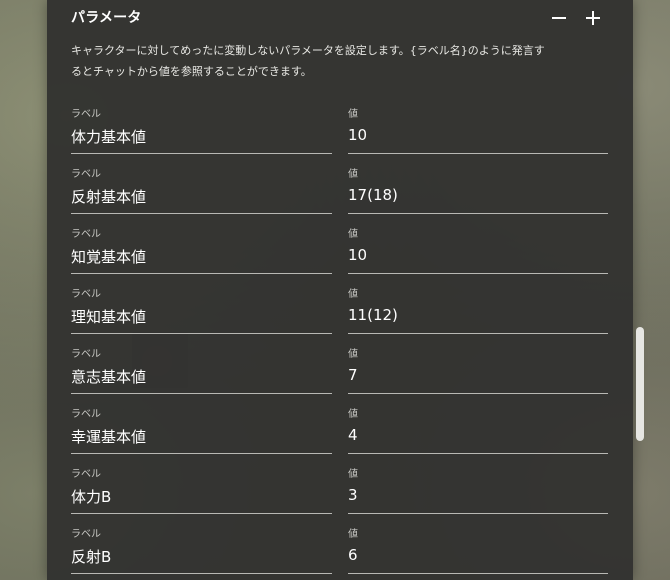 The image size is (670, 580). Describe the element at coordinates (108, 316) in the screenshot. I see `label-input: 理知基本値` at that location.